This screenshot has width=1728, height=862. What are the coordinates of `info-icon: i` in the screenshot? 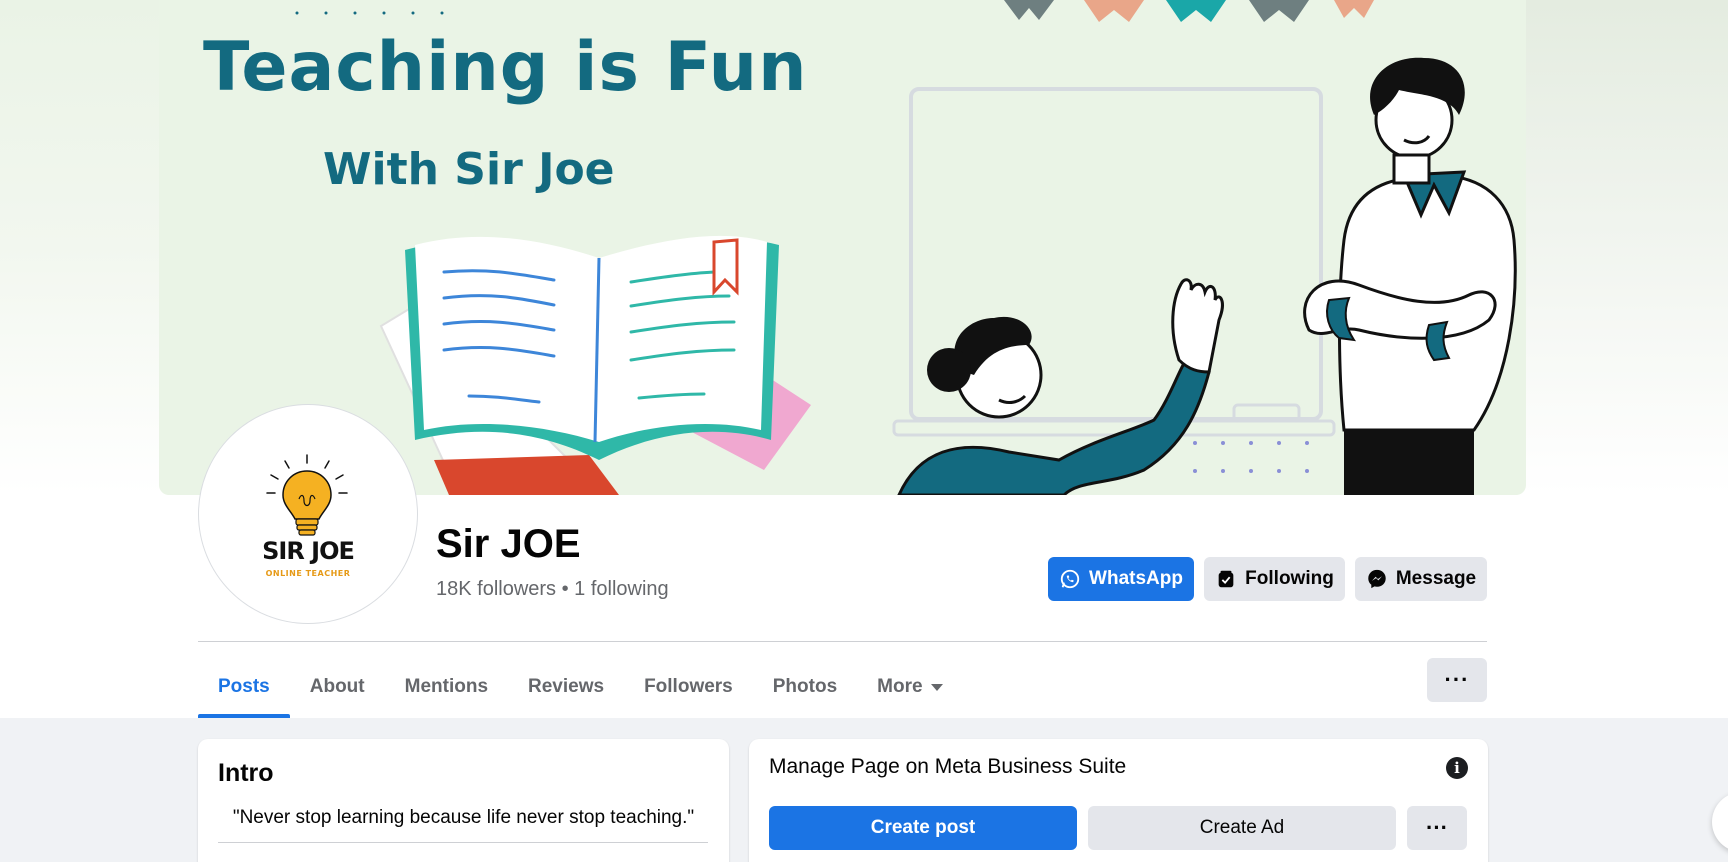 It's located at (1457, 768).